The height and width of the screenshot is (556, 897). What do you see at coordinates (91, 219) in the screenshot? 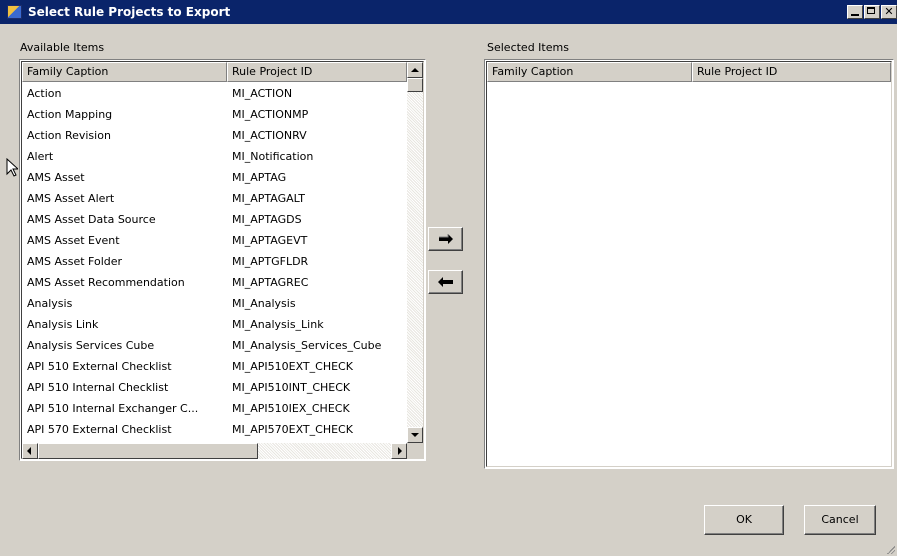
I see `family-caption-cell: AMS Asset Data Source` at bounding box center [91, 219].